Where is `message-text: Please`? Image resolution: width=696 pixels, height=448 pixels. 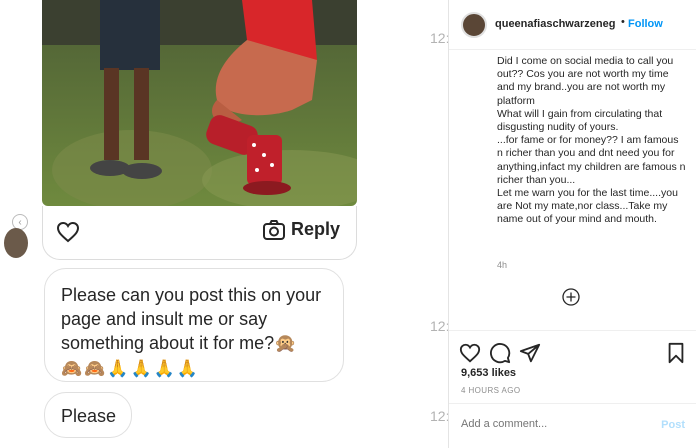
message-text: Please is located at coordinates (89, 416).